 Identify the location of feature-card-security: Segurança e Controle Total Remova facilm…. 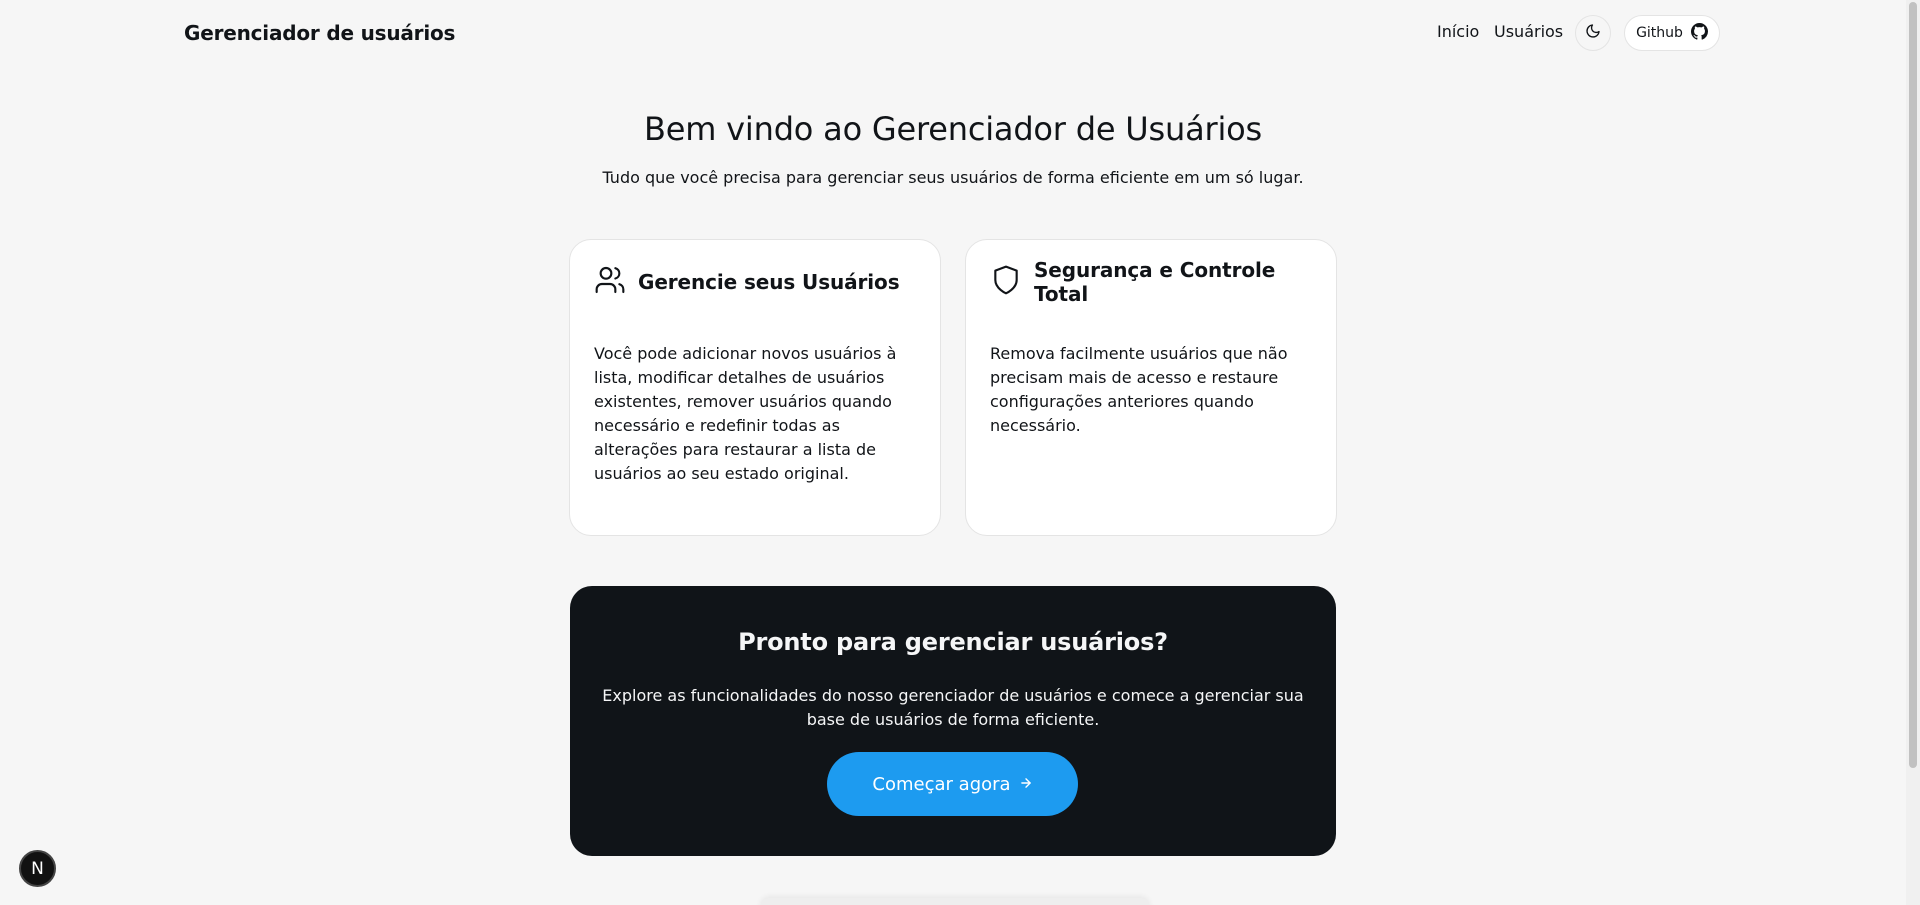
(1151, 387).